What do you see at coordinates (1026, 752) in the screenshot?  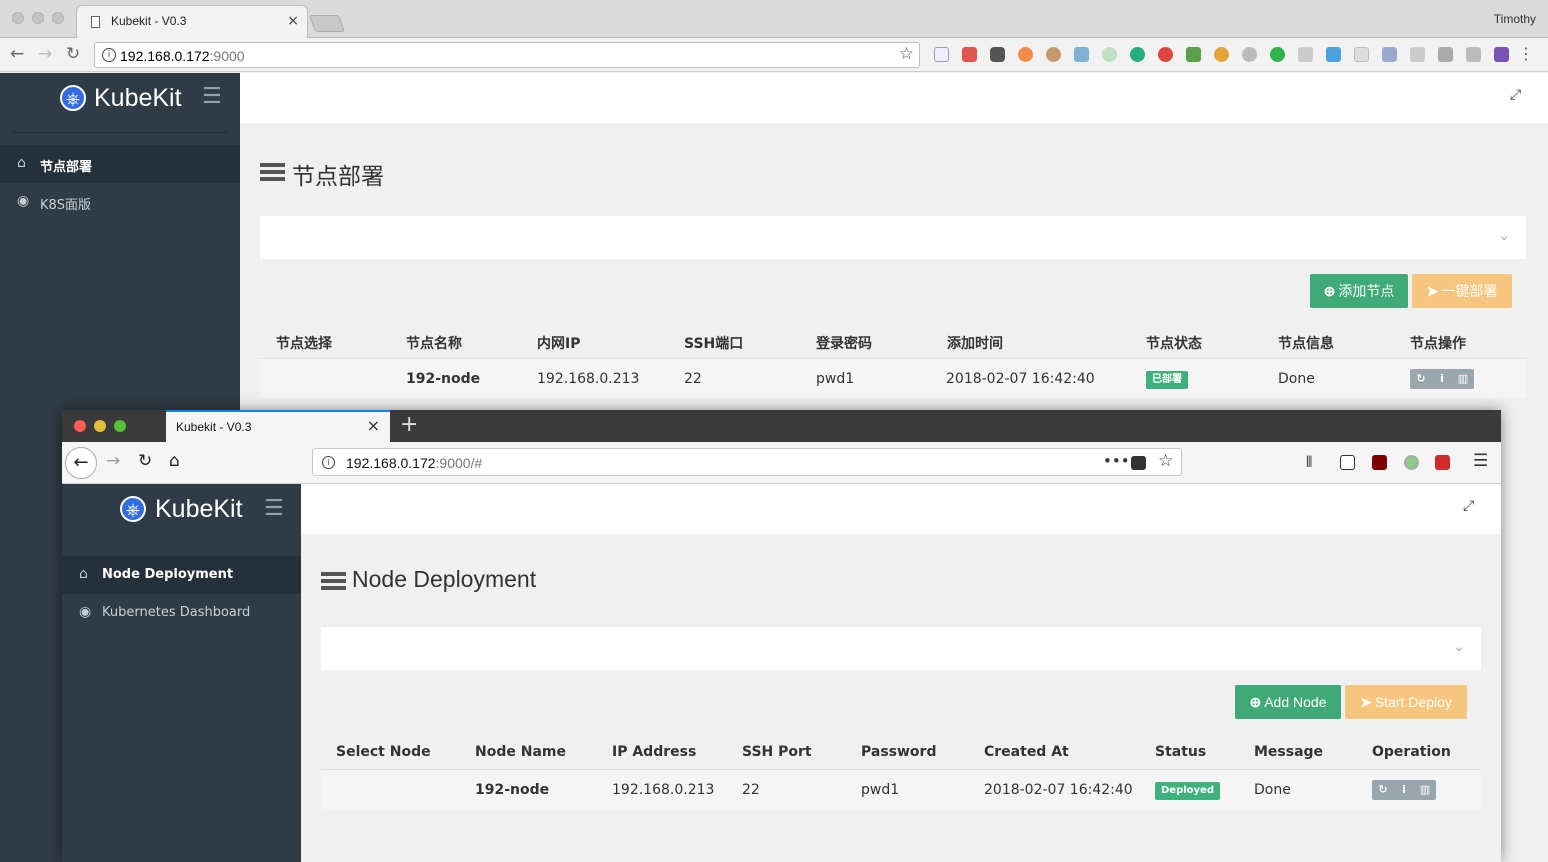 I see `column-header: Created At` at bounding box center [1026, 752].